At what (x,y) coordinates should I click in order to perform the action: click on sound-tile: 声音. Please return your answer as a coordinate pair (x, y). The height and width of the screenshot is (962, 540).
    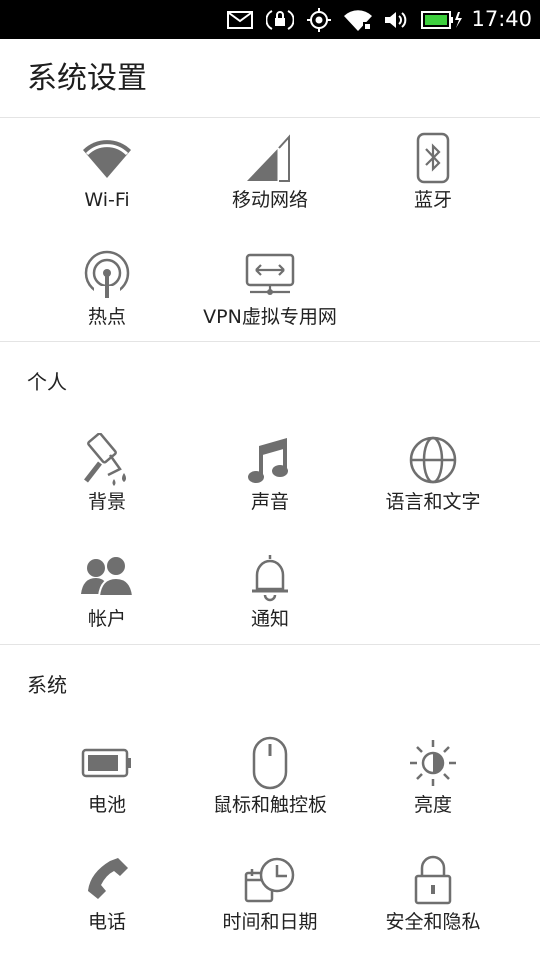
    Looking at the image, I should click on (270, 487).